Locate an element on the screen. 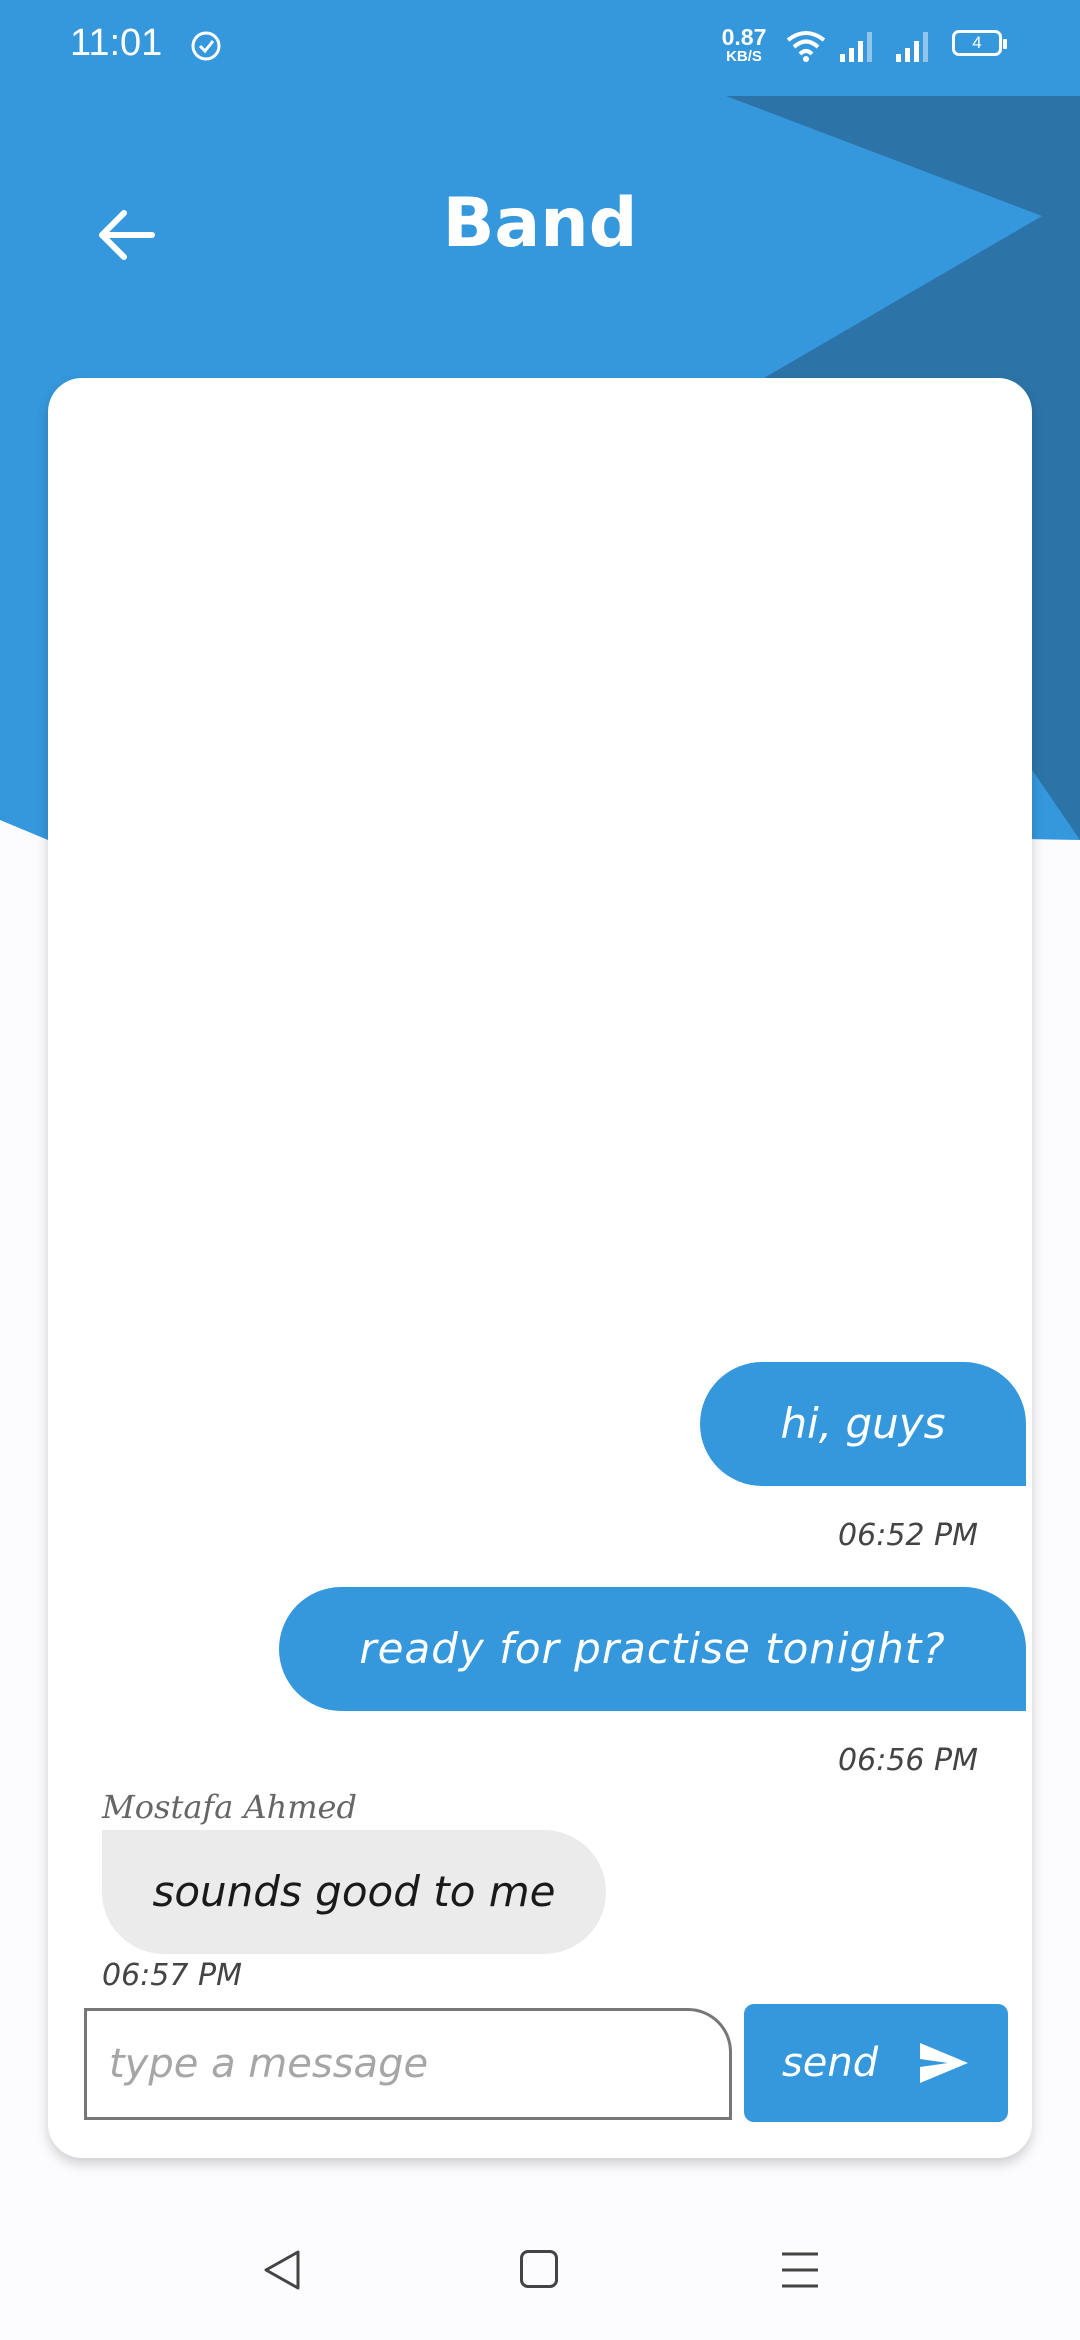 The image size is (1080, 2340). battery-icon: 4 is located at coordinates (979, 43).